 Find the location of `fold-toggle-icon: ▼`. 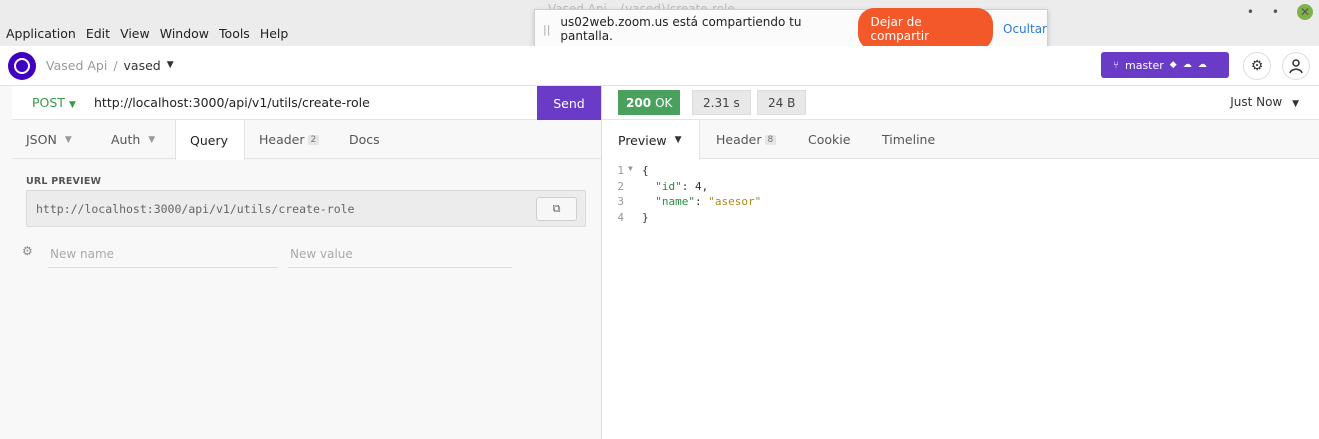

fold-toggle-icon: ▼ is located at coordinates (635, 172).